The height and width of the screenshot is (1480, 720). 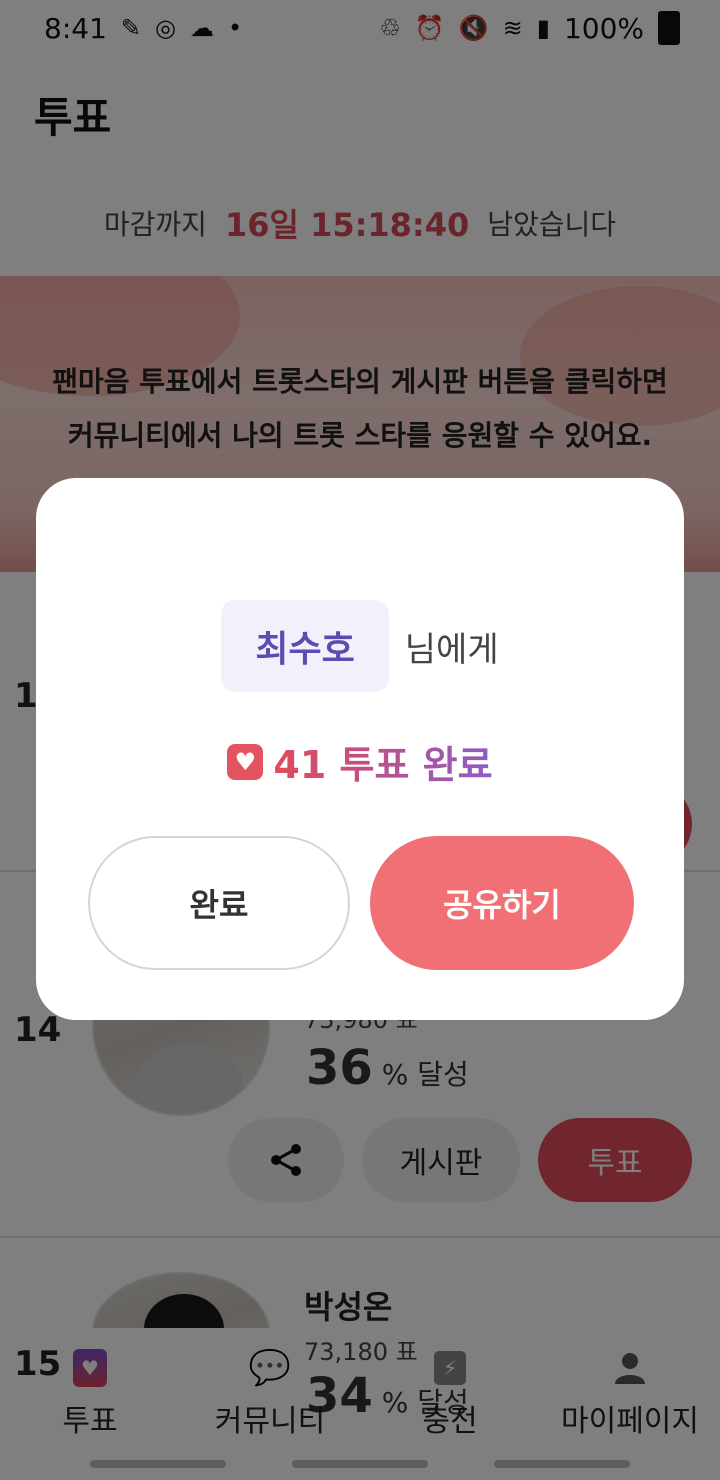 I want to click on vote-result-text: 41 투표 완료, so click(x=382, y=761).